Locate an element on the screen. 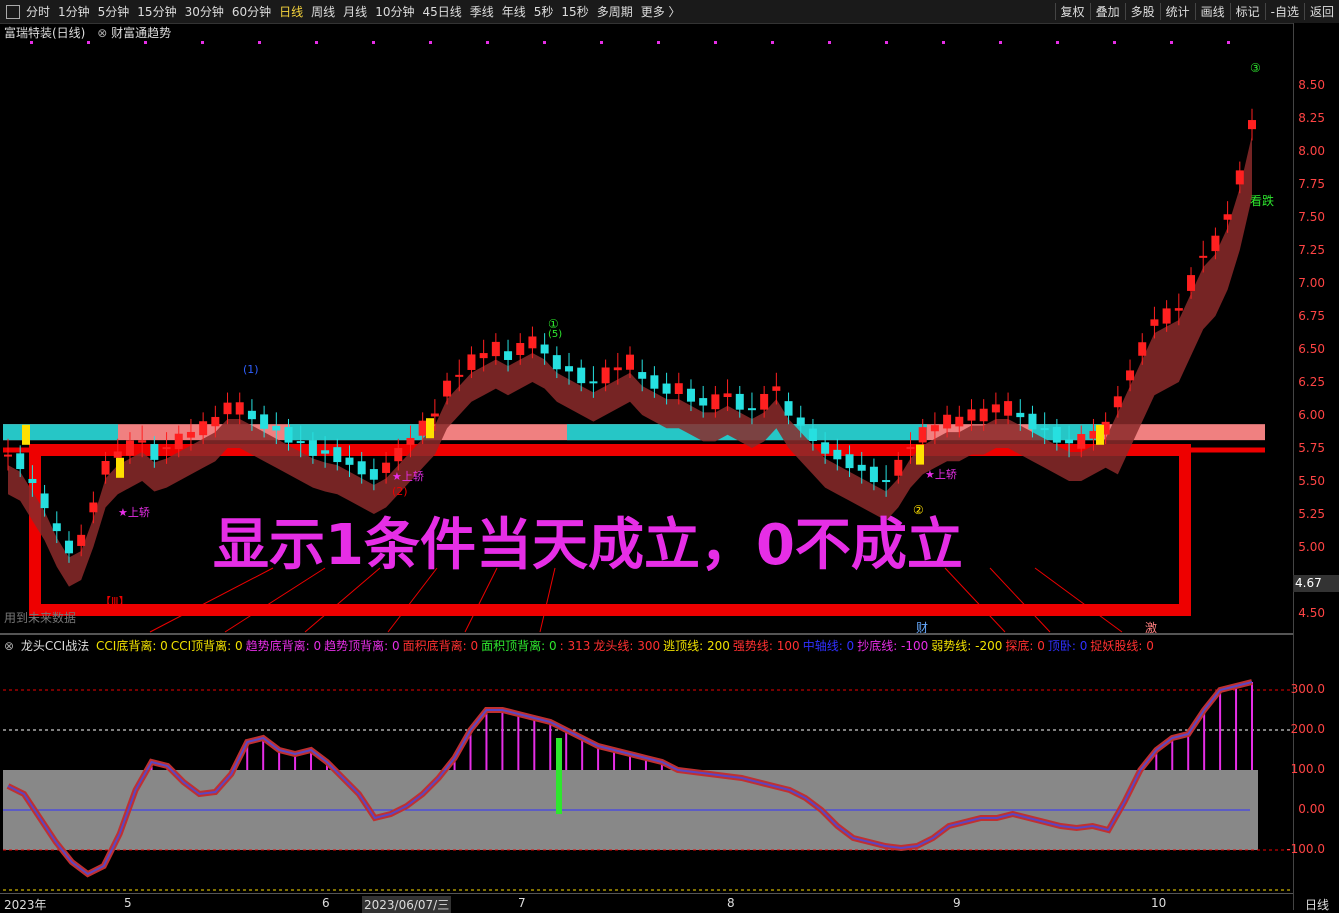 This screenshot has width=1339, height=913. period-tab: 45日线 is located at coordinates (441, 11).